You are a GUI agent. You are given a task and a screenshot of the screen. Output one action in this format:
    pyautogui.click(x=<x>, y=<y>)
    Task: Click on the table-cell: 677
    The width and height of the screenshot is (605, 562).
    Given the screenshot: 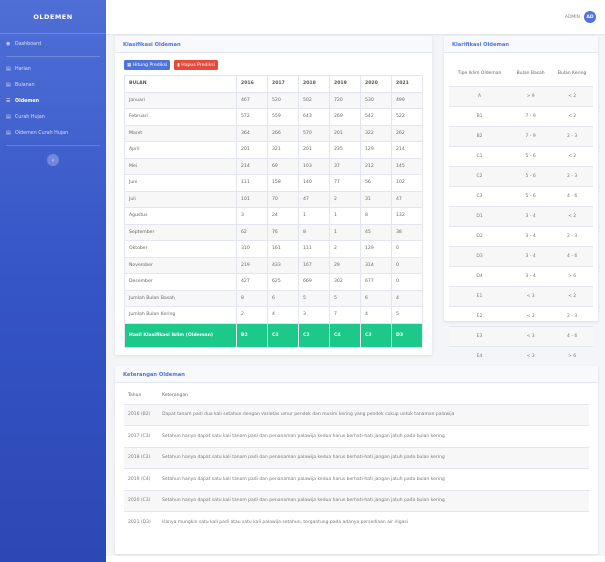 What is the action you would take?
    pyautogui.click(x=376, y=282)
    